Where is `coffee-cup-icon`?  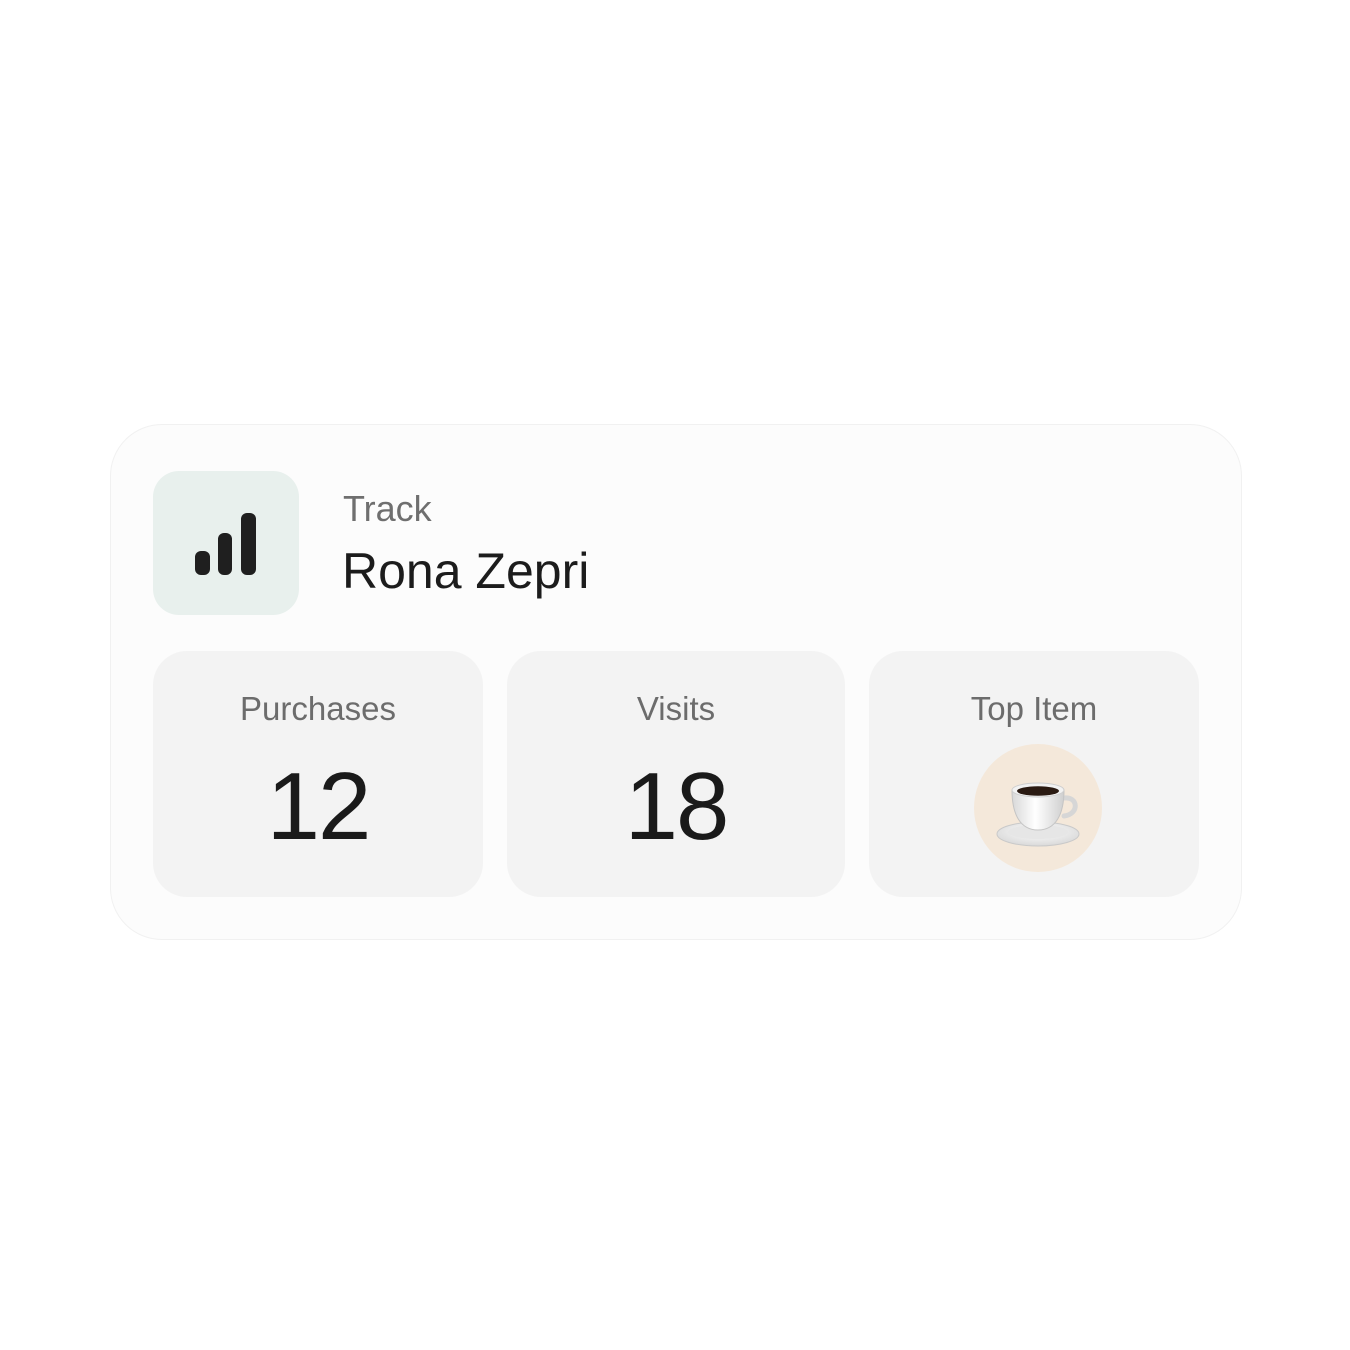
coffee-cup-icon is located at coordinates (1038, 814).